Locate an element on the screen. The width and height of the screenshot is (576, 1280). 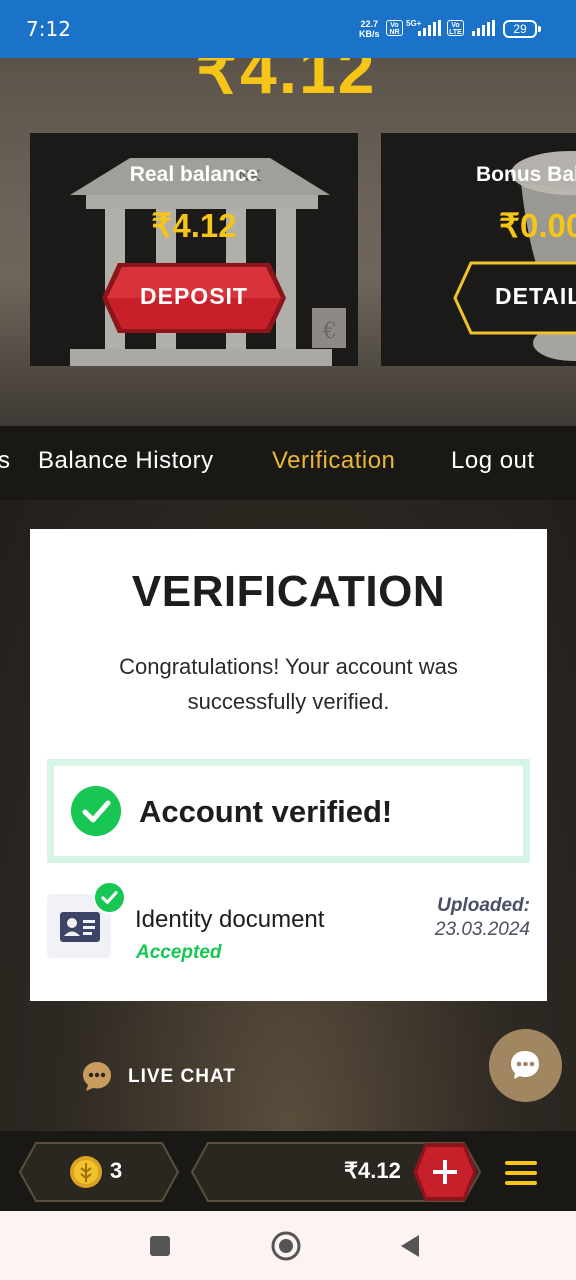
circle-nav-icon is located at coordinates (286, 1246).